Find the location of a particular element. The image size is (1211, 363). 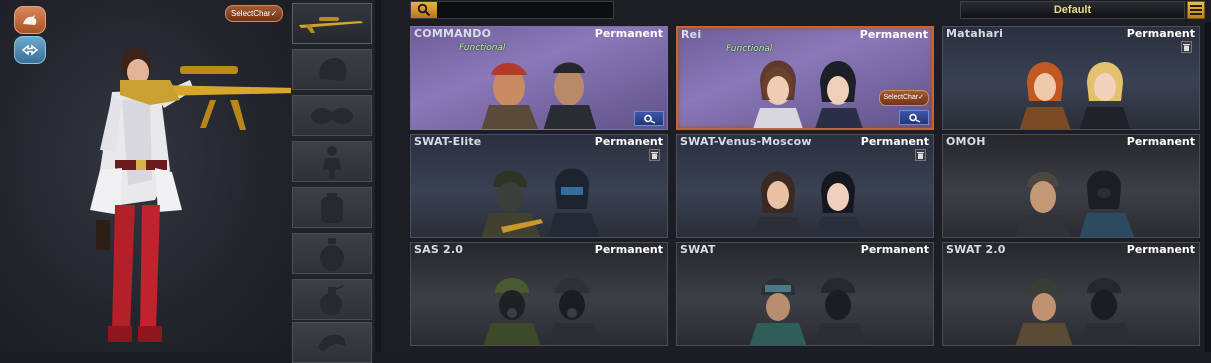

sort-dropdown: Default is located at coordinates (1072, 10).